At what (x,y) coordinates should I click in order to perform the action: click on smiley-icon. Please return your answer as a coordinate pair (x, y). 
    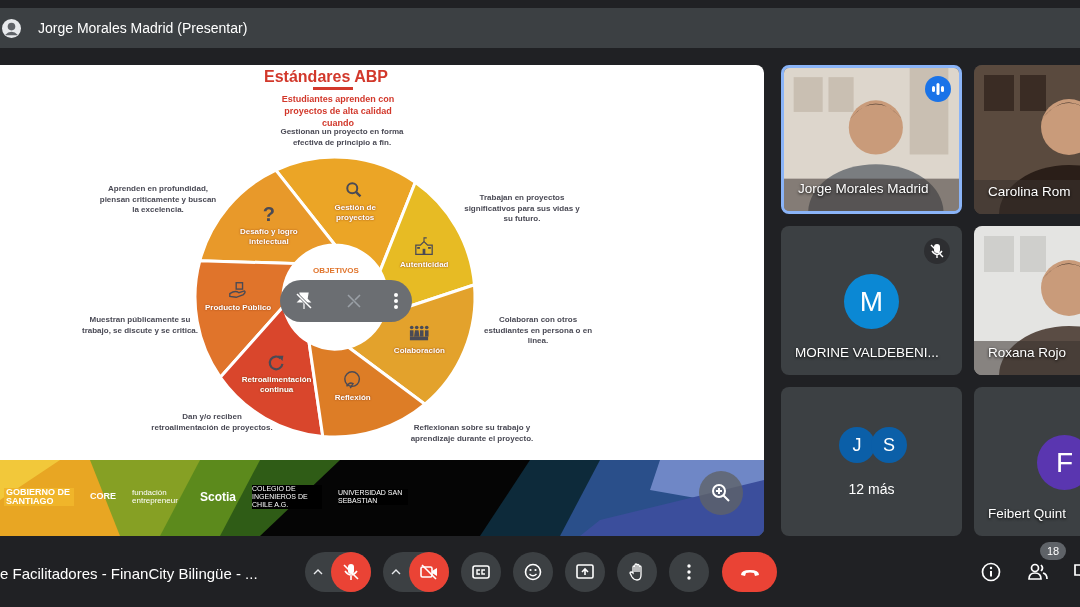
    Looking at the image, I should click on (533, 572).